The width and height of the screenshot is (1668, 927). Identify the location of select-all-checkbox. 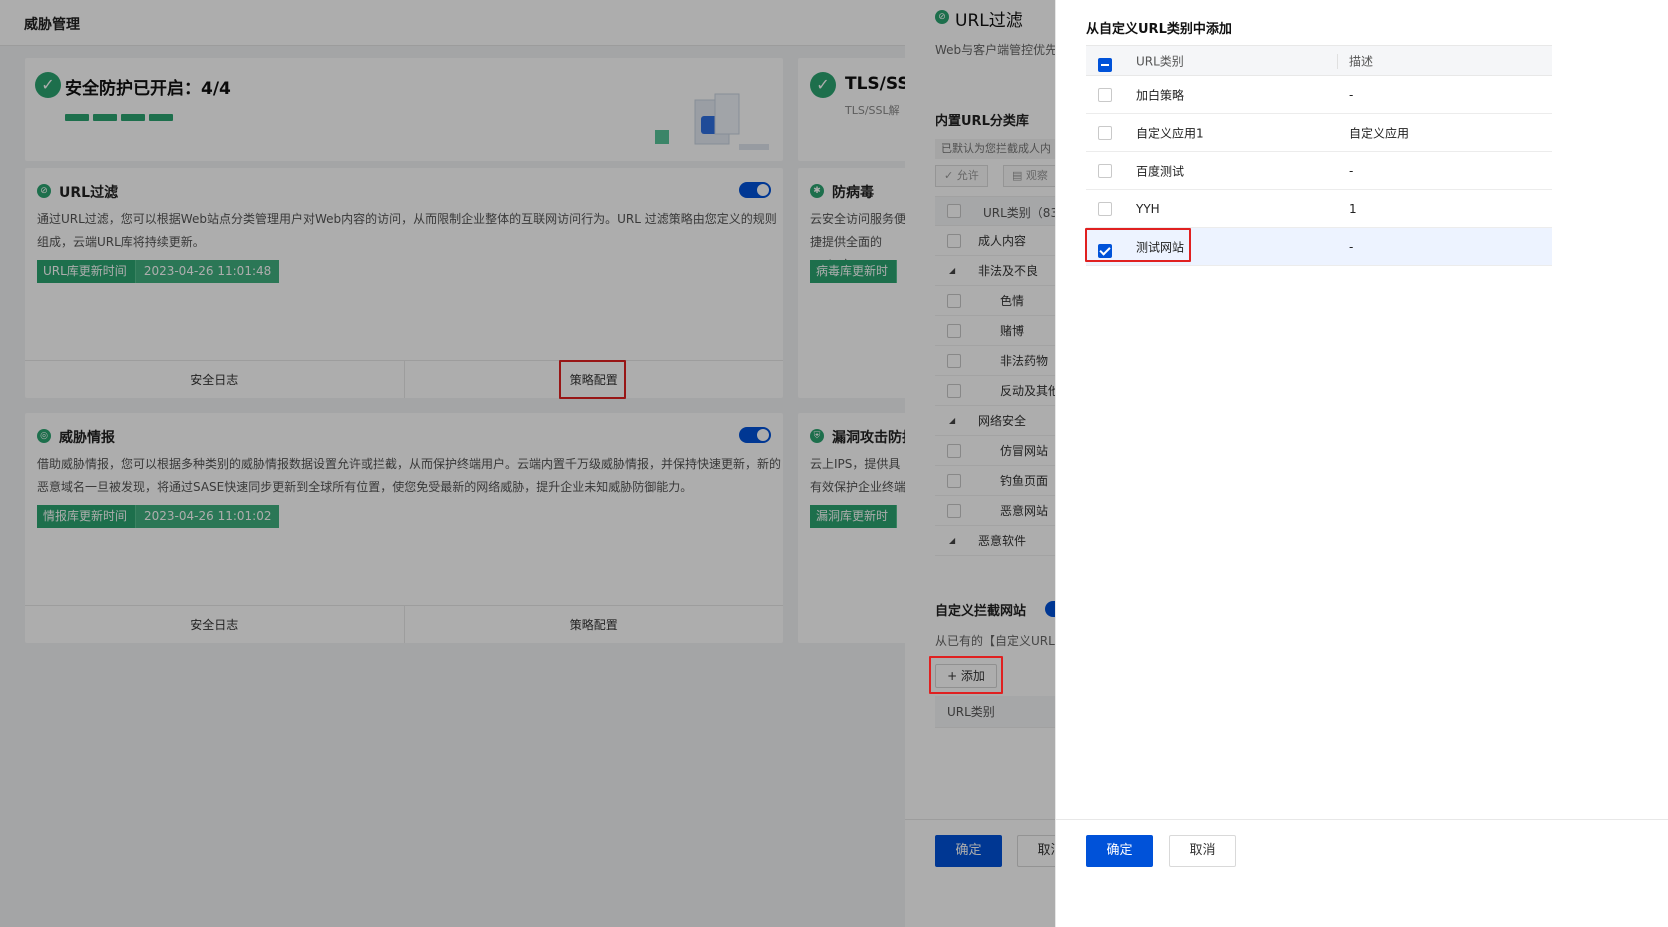
(1105, 64).